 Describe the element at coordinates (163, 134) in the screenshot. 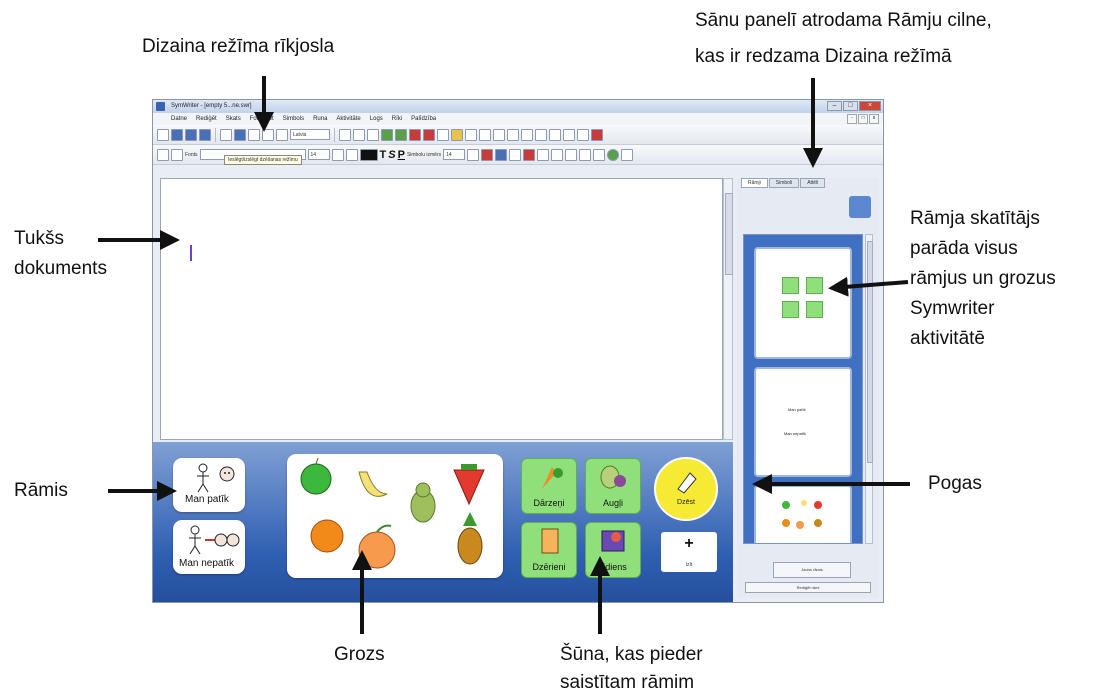

I see `new-document-icon` at that location.